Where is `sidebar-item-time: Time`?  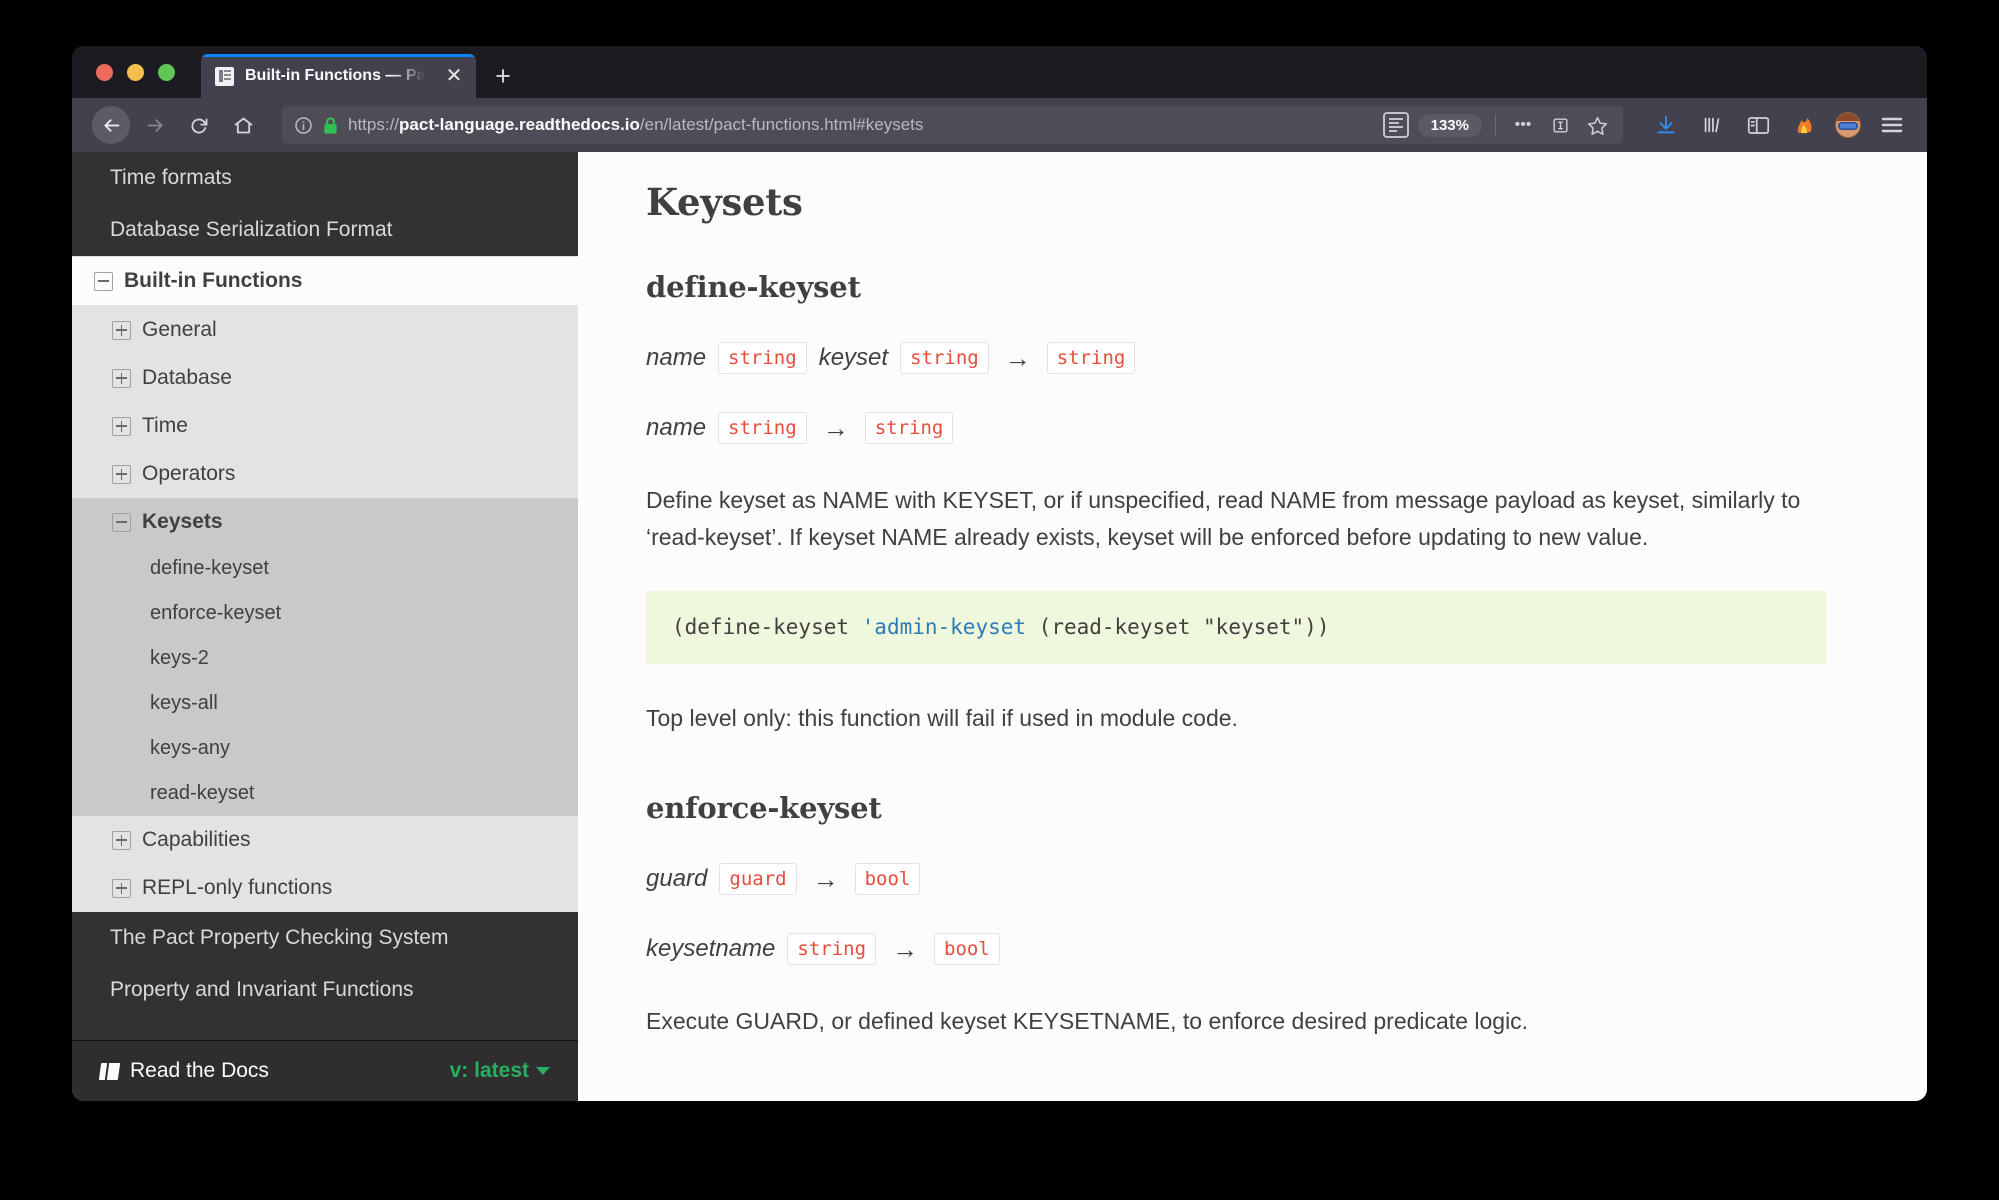 sidebar-item-time: Time is located at coordinates (325, 426).